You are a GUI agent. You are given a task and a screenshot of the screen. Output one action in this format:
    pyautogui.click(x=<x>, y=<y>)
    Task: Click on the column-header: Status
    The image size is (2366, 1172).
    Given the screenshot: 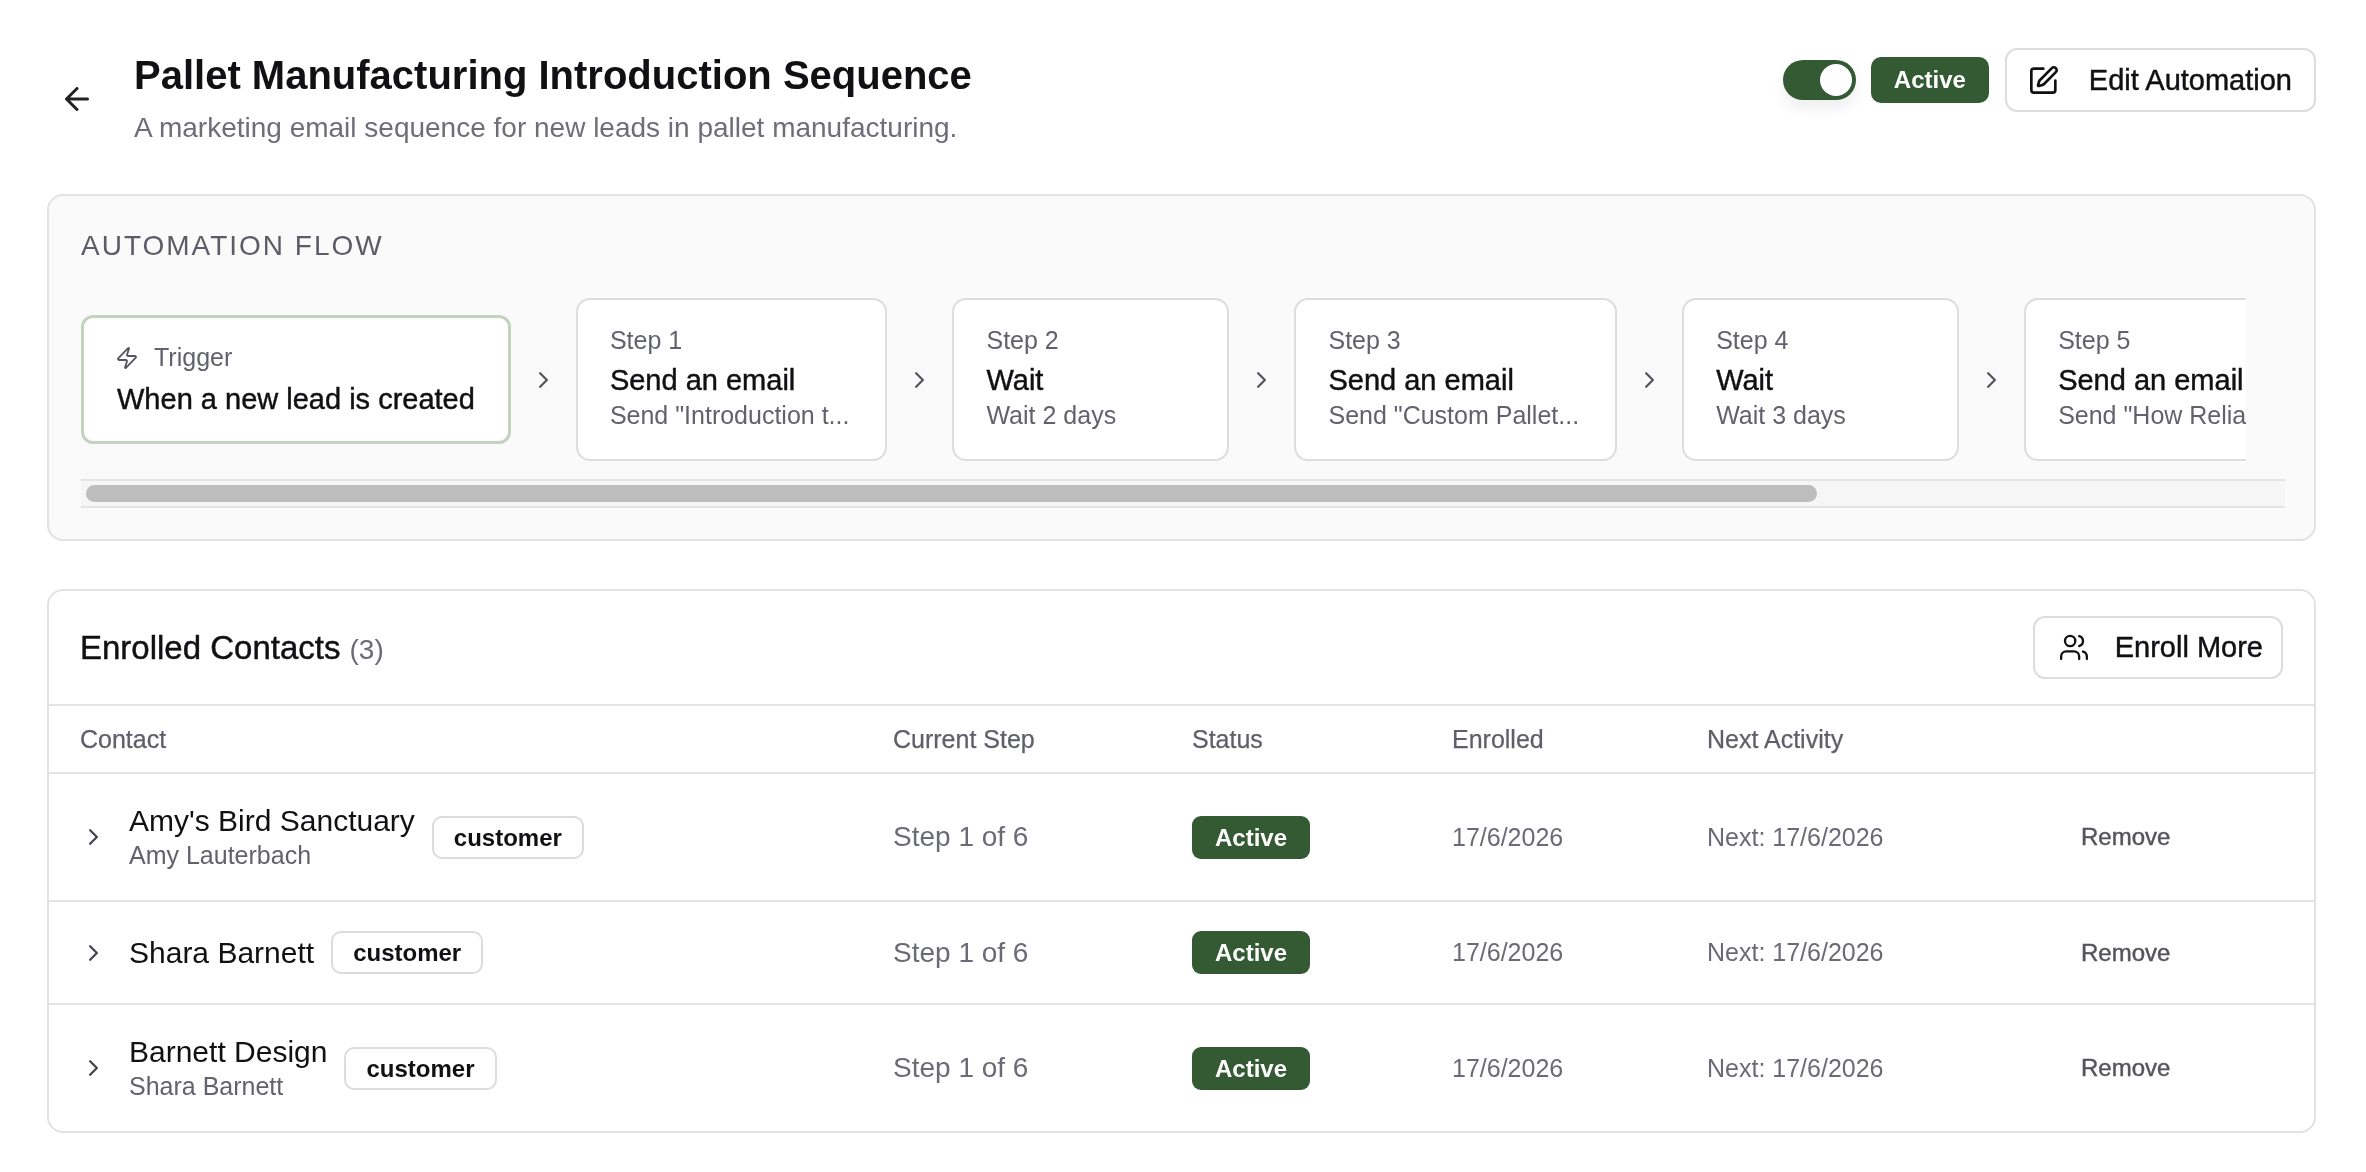 What is the action you would take?
    pyautogui.click(x=1227, y=738)
    